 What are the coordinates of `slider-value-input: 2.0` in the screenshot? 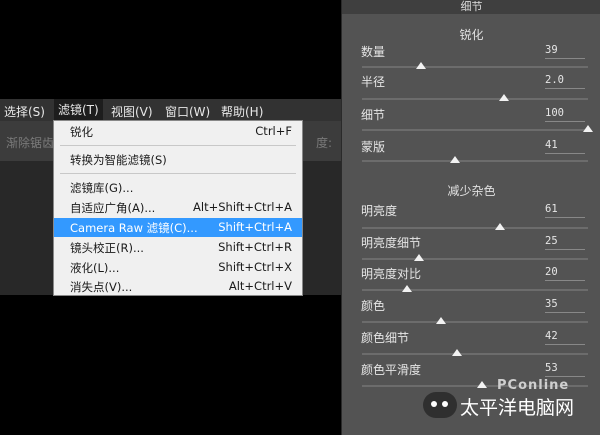 It's located at (565, 81).